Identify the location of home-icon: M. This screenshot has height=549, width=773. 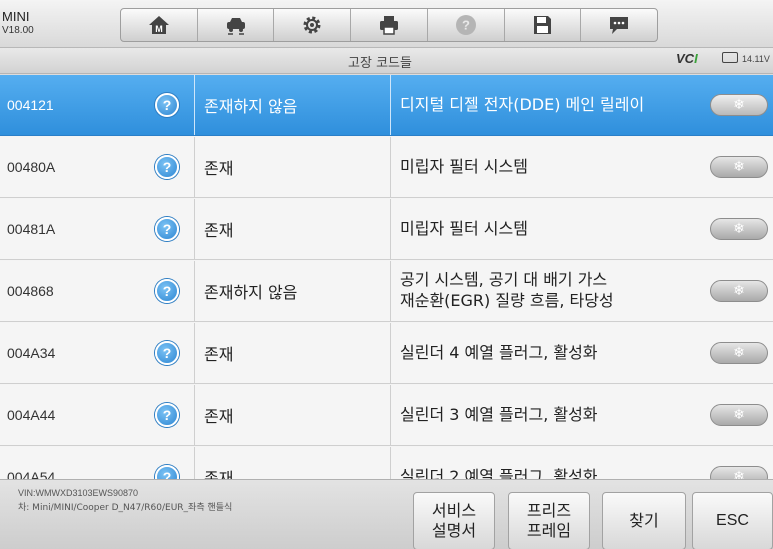
(158, 25).